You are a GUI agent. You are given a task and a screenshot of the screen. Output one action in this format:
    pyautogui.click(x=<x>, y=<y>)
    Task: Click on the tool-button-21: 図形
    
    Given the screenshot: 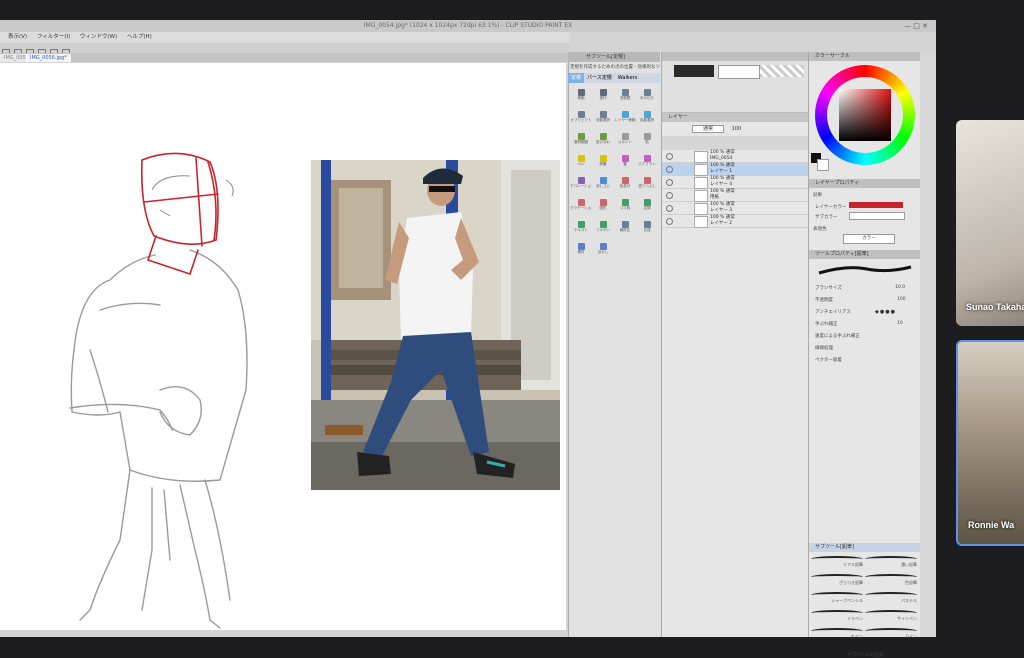 What is the action you would take?
    pyautogui.click(x=603, y=206)
    